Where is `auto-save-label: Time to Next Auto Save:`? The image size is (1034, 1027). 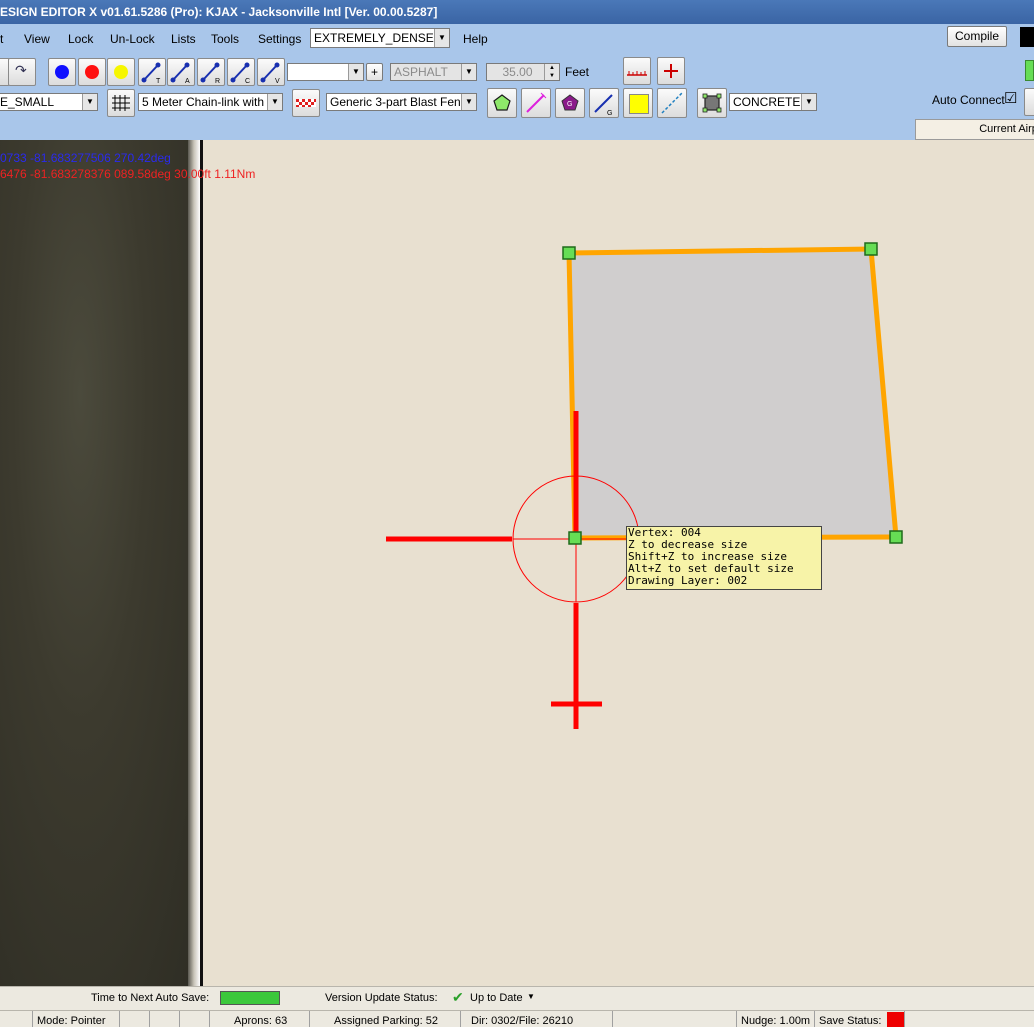 auto-save-label: Time to Next Auto Save: is located at coordinates (150, 998).